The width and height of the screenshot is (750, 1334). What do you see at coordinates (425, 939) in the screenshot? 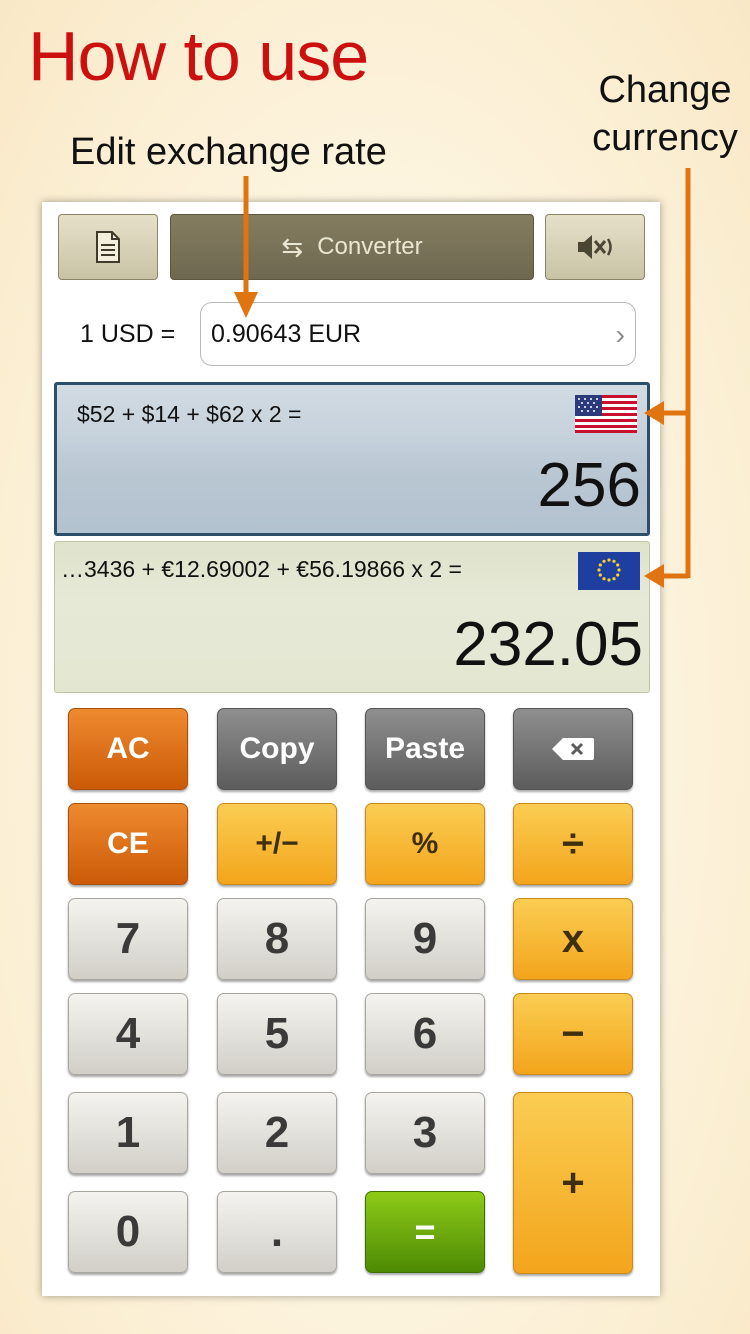
I see `digit-9-button: 9` at bounding box center [425, 939].